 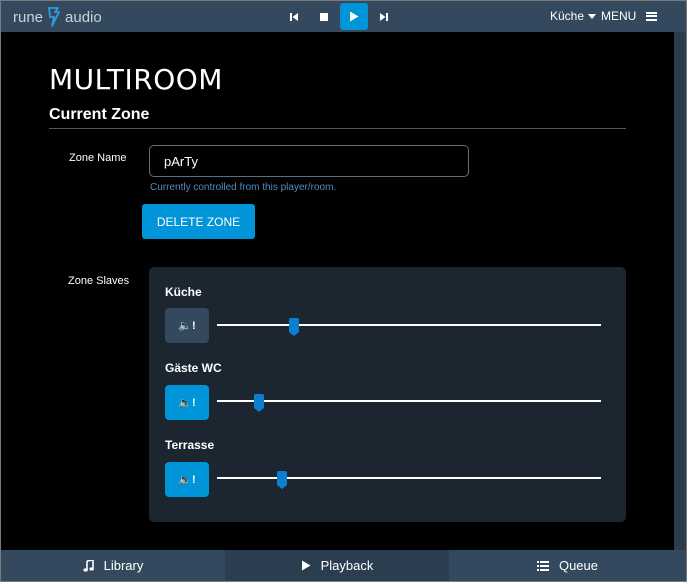 I want to click on previous-button, so click(x=294, y=16).